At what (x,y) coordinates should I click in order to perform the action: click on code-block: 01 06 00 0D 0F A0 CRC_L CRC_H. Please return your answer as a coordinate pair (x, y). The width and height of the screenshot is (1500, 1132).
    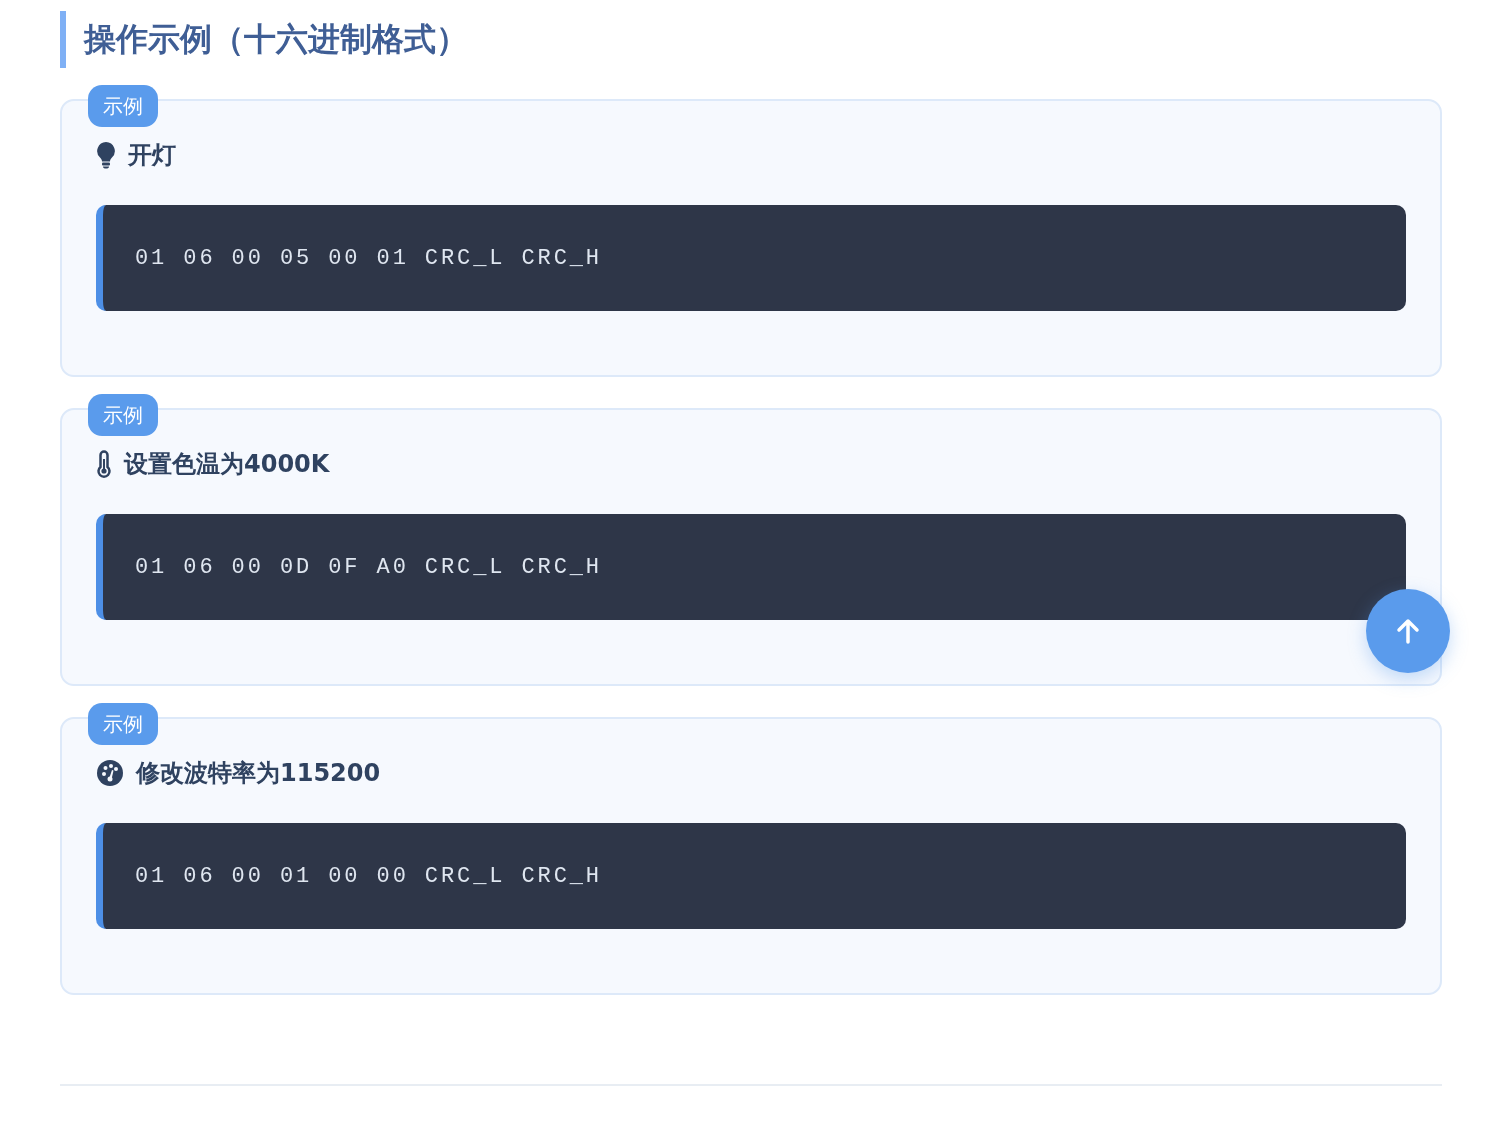
    Looking at the image, I should click on (751, 567).